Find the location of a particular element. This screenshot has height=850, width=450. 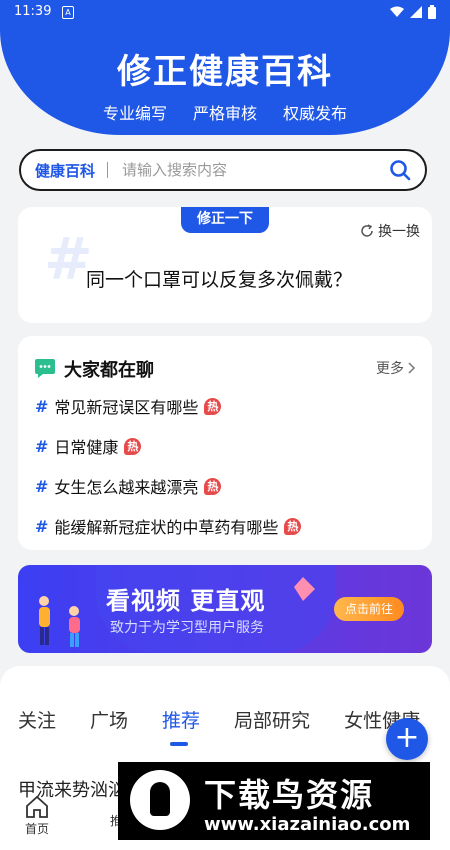

tab-recommend: 推荐 is located at coordinates (181, 719).